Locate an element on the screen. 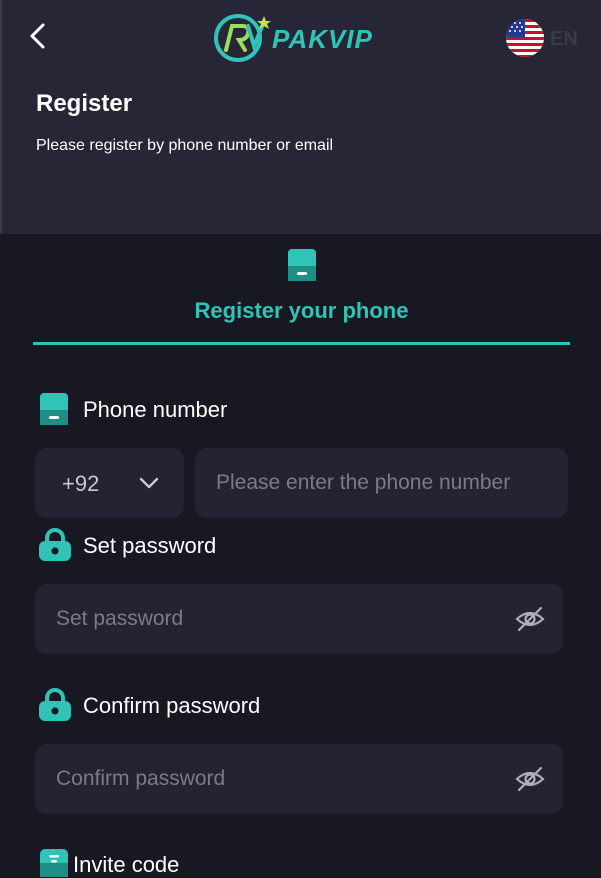 This screenshot has height=878, width=601. chevron-down-icon is located at coordinates (149, 483).